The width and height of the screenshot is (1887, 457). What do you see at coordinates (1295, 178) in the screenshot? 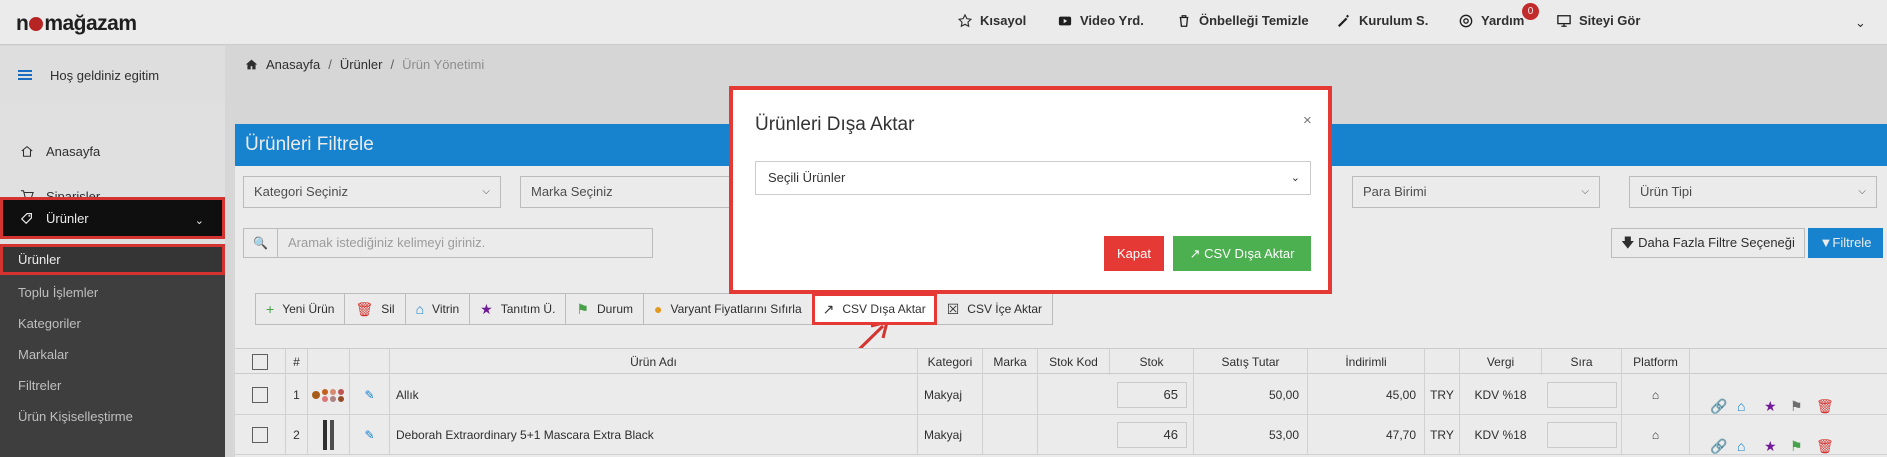
I see `chevron-down-icon: ⌄` at bounding box center [1295, 178].